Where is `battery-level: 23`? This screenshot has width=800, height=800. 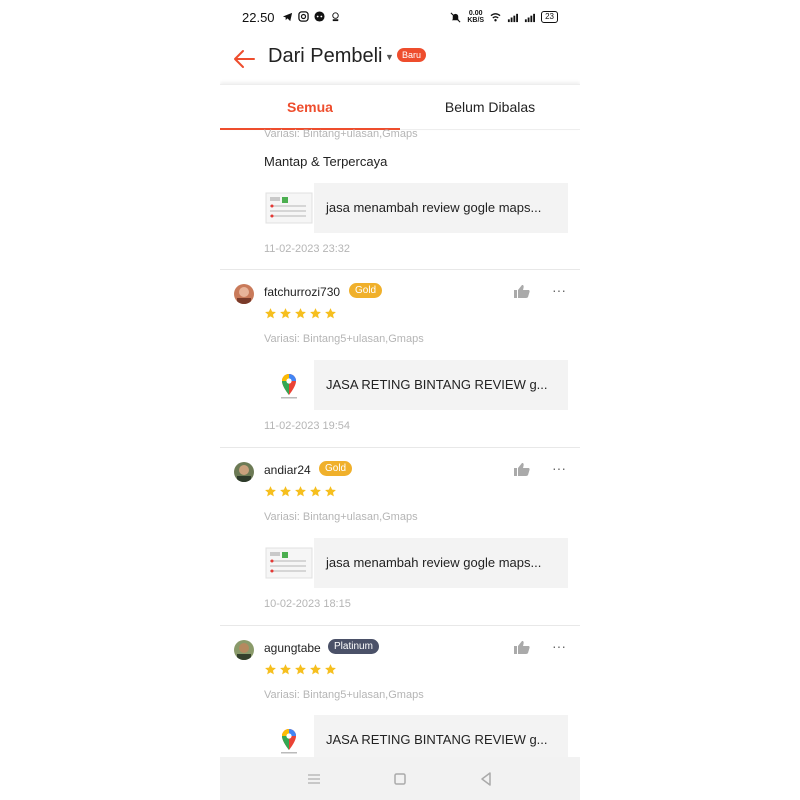 battery-level: 23 is located at coordinates (549, 17).